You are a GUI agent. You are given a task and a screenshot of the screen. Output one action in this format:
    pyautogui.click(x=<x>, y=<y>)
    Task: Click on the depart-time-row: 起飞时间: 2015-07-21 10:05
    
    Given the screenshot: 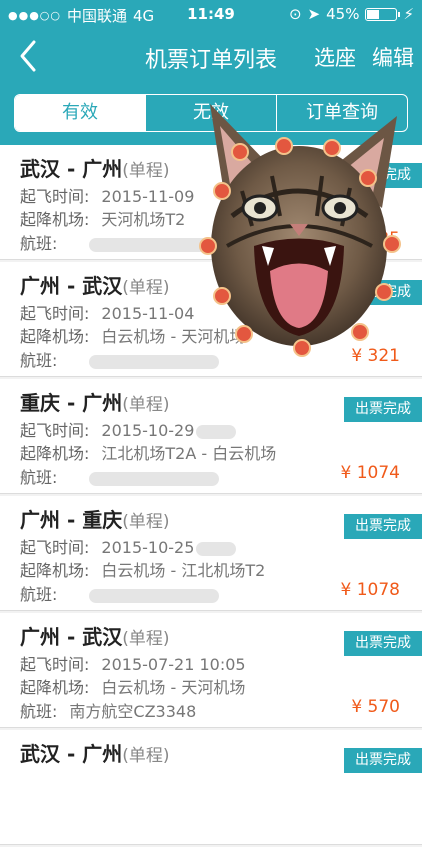 What is the action you would take?
    pyautogui.click(x=133, y=664)
    